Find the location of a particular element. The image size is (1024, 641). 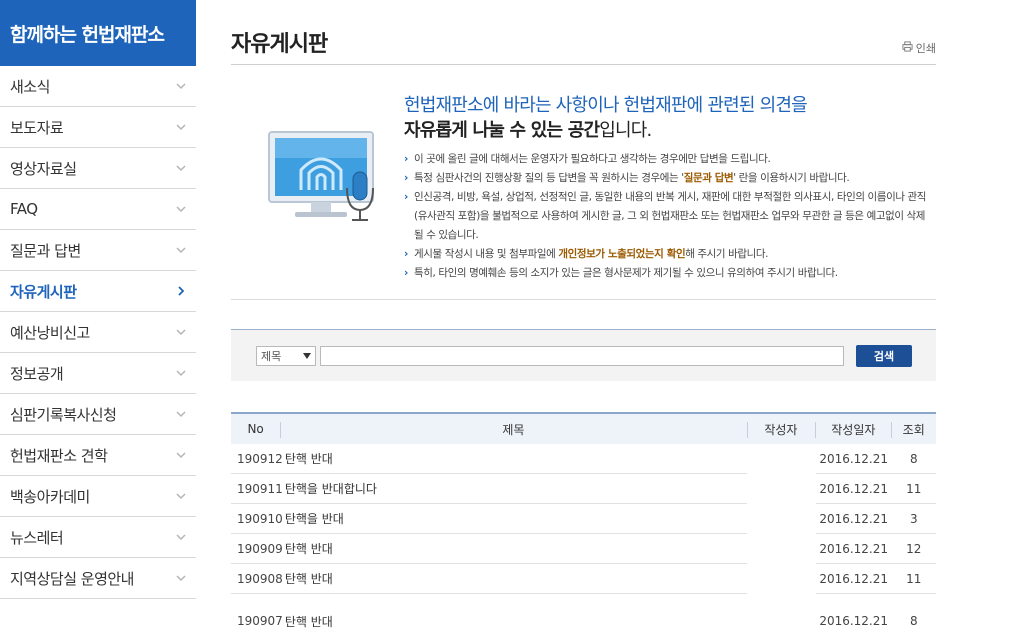

post-number: 190911 is located at coordinates (257, 489).